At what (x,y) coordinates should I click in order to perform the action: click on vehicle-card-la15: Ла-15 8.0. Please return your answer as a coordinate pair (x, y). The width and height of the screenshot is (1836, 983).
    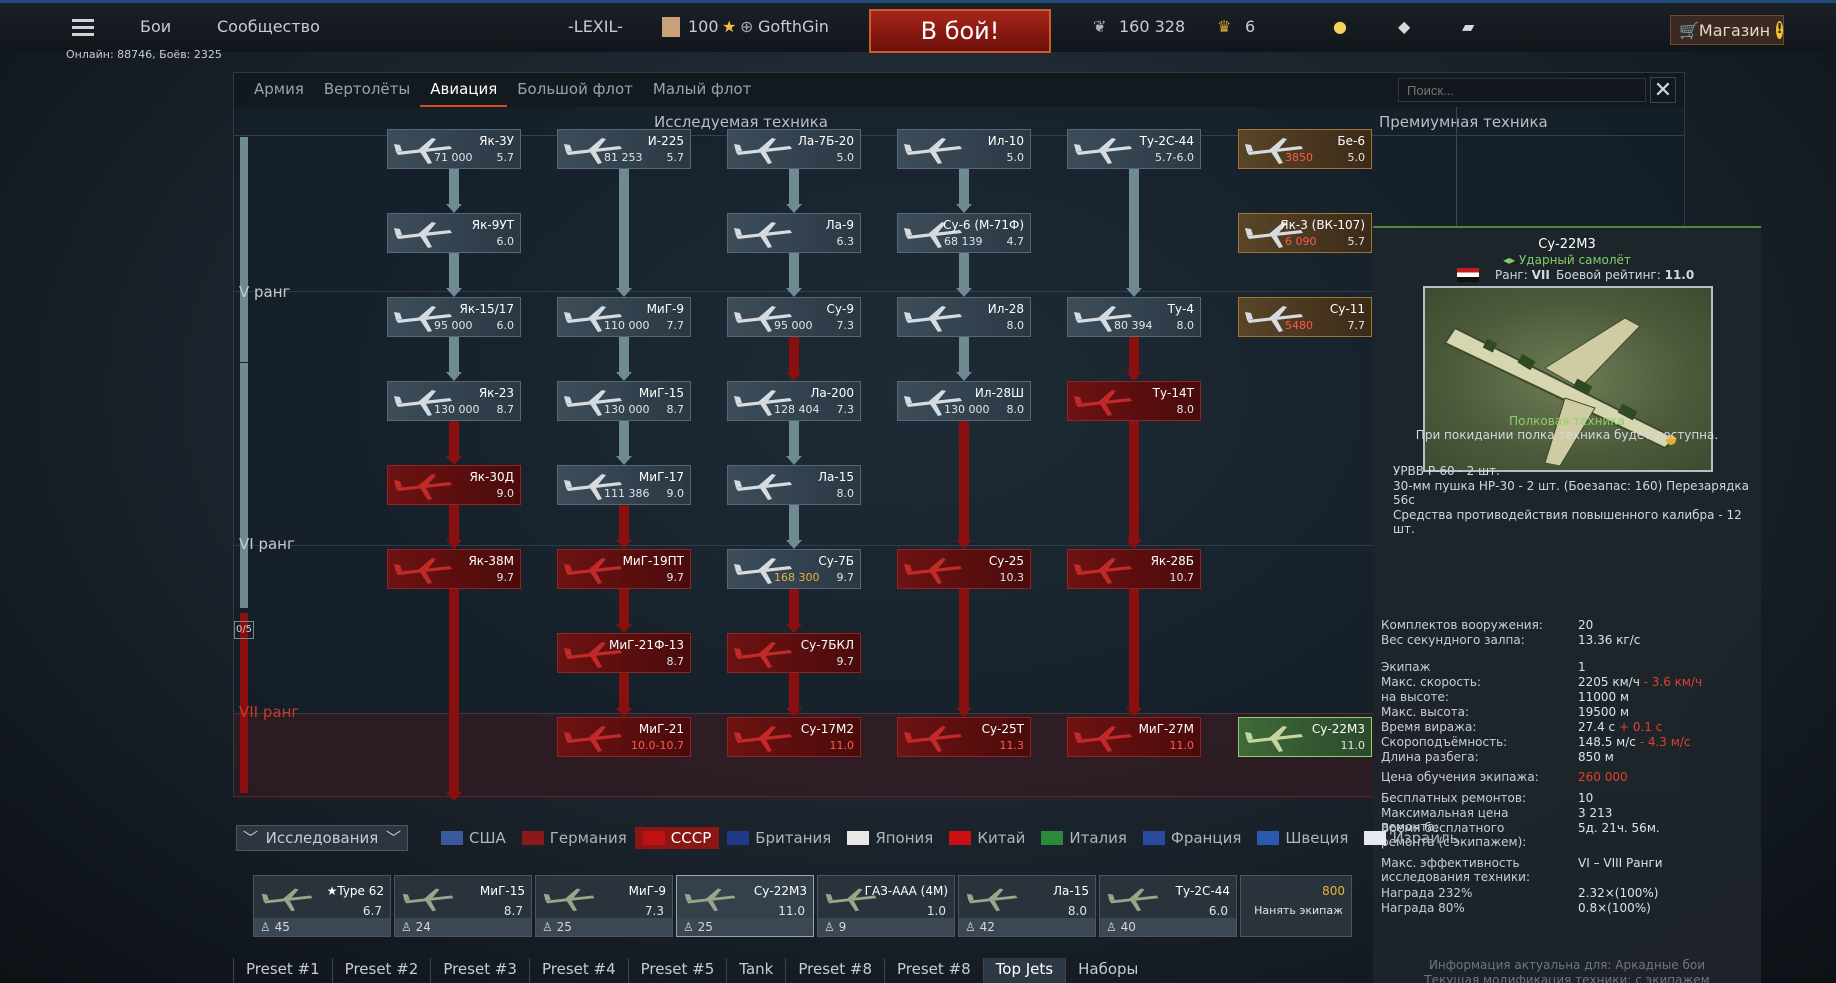
    Looking at the image, I should click on (794, 485).